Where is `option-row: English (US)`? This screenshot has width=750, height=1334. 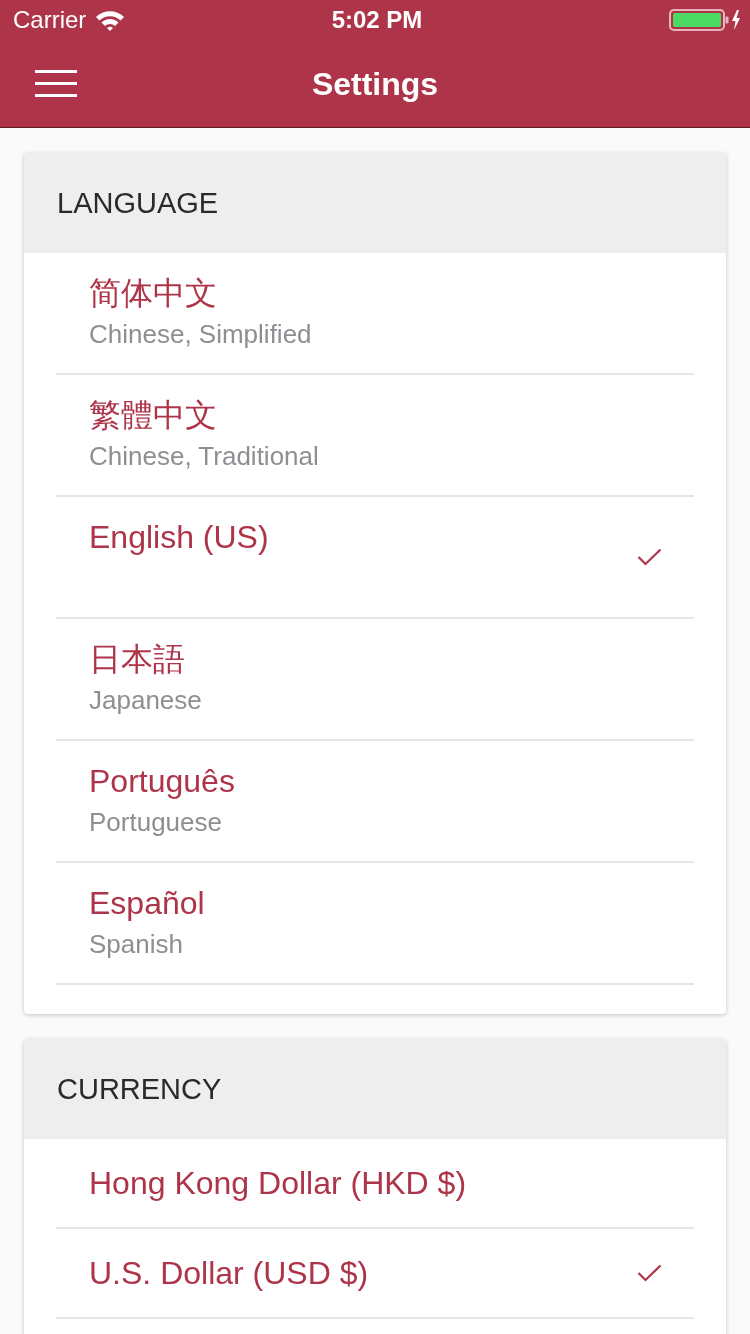 option-row: English (US) is located at coordinates (375, 558).